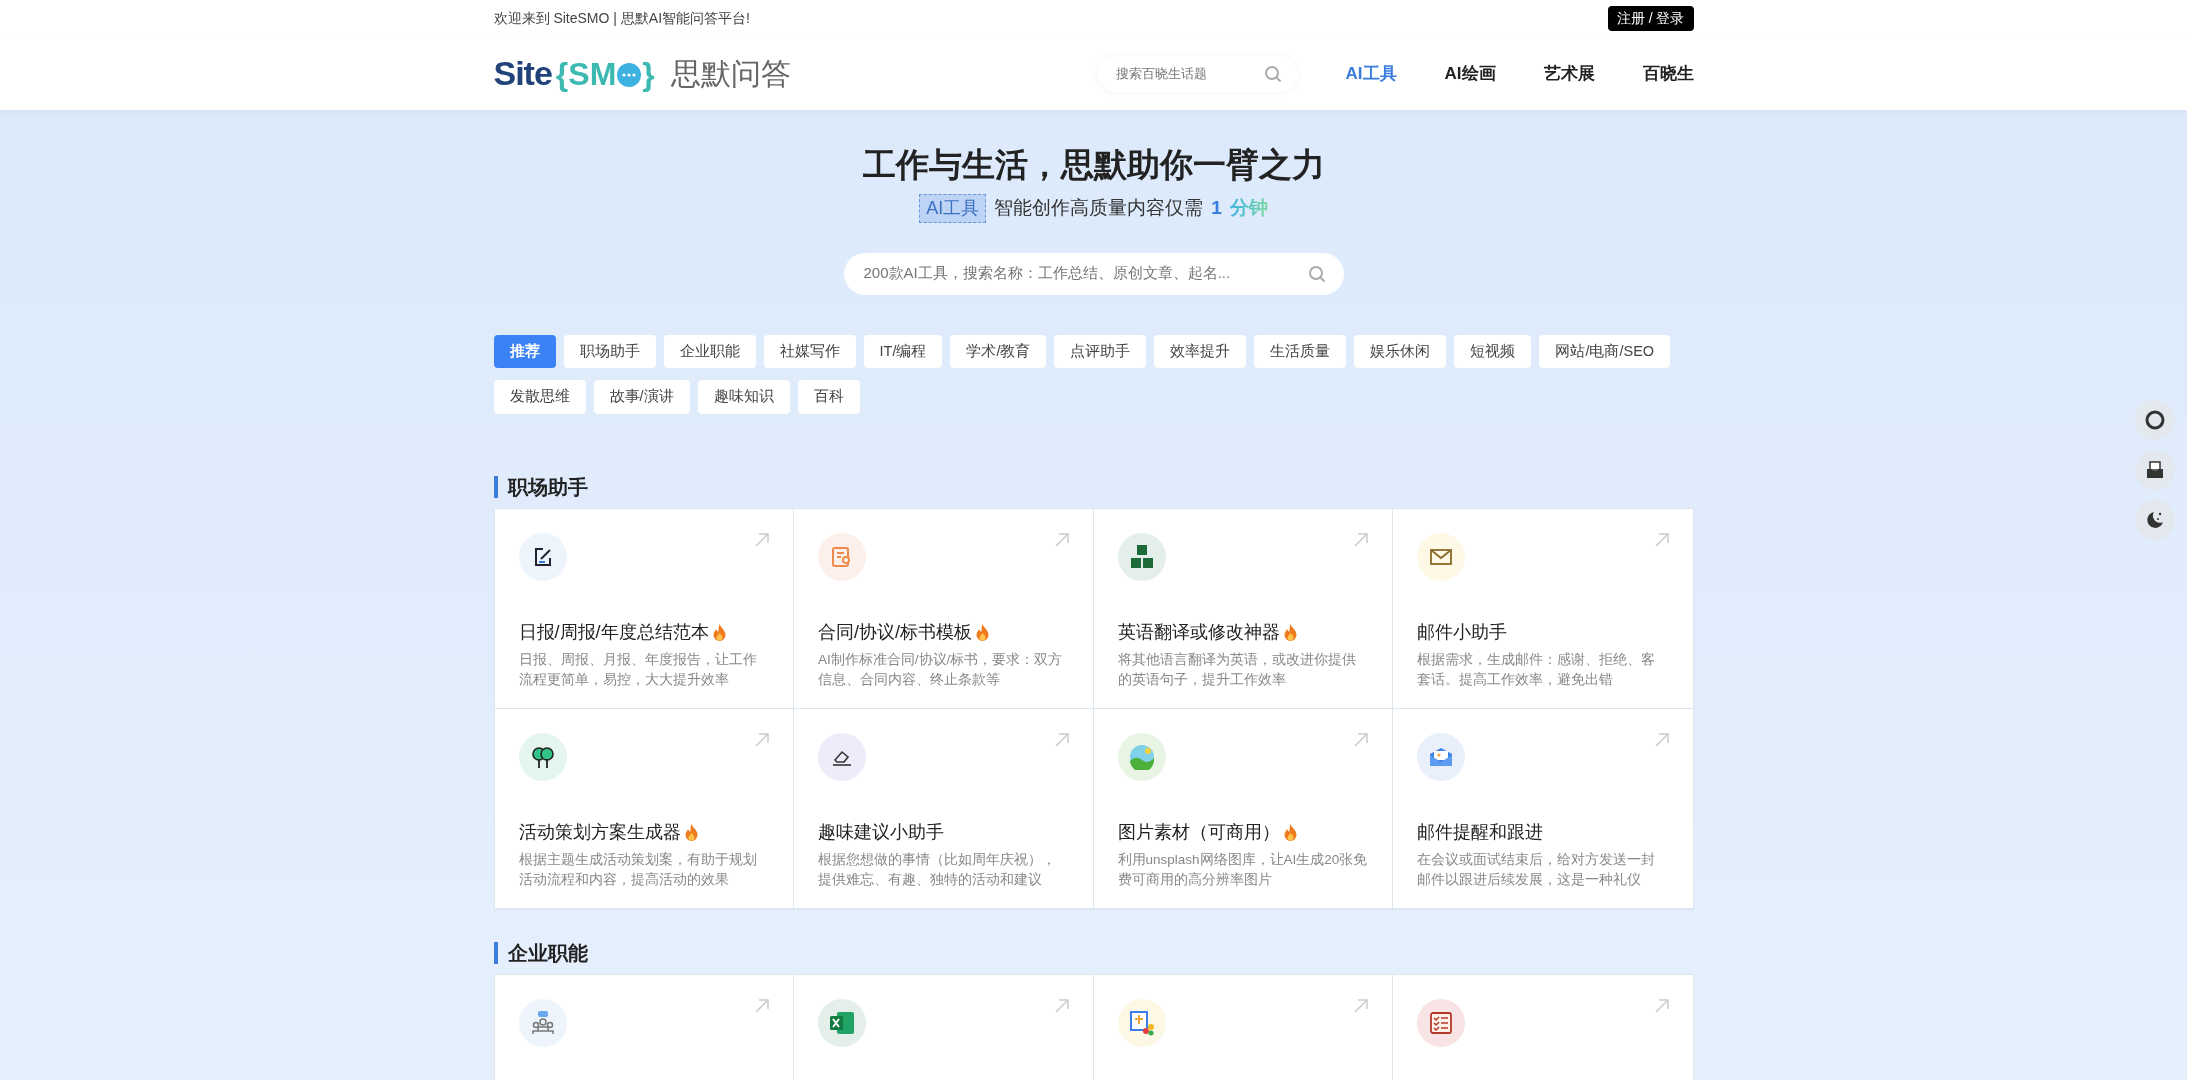  I want to click on tool-card: 邮件提醒和跟进 在会议或面试结束后，给对方发送一封邮件以跟进后续发展，这是一种礼仪, so click(1543, 809).